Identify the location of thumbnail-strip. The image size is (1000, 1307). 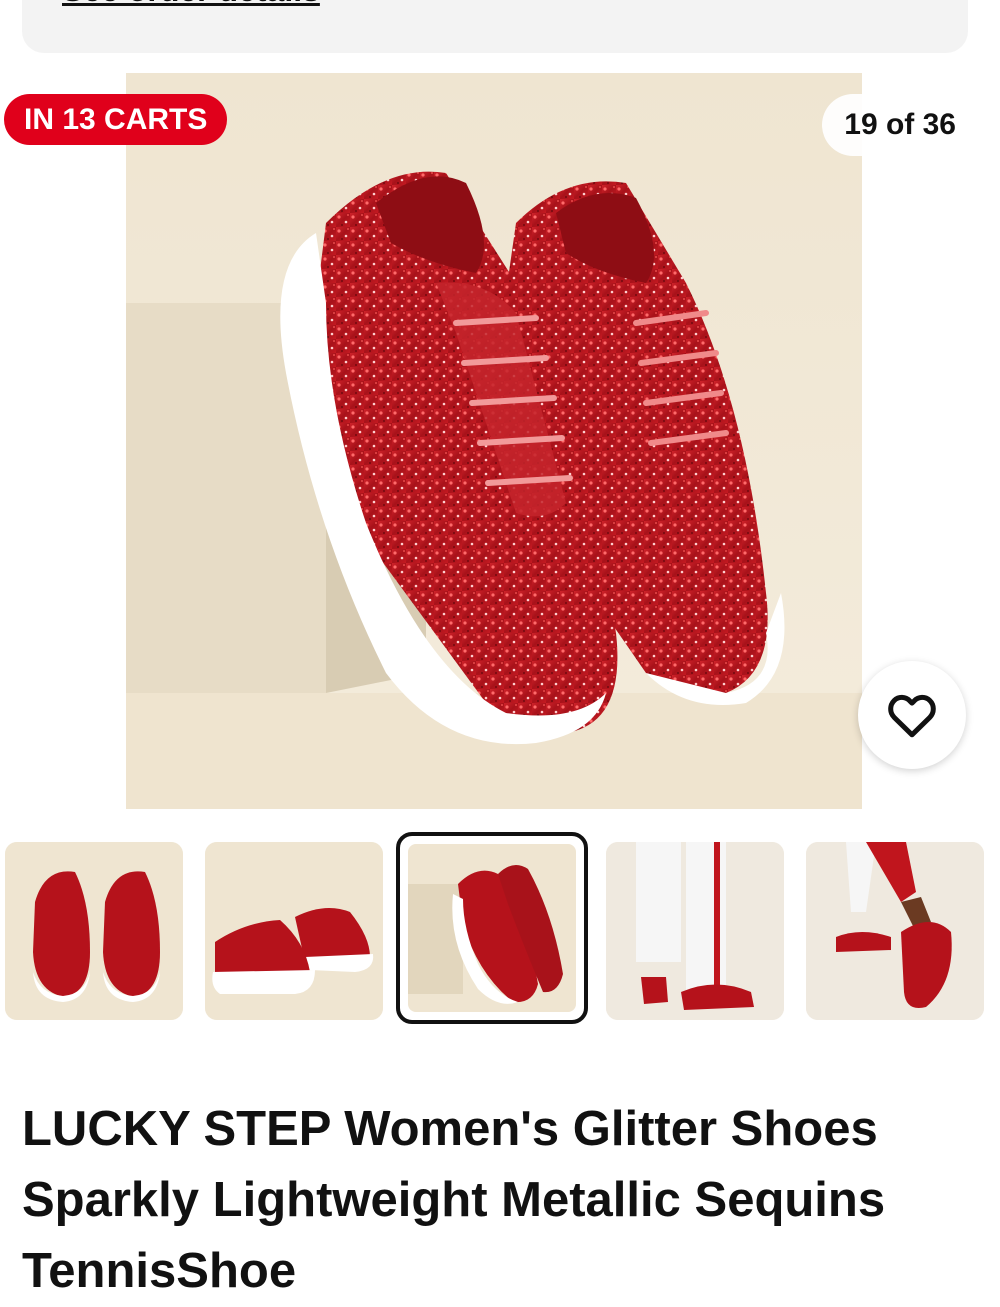
(500, 930).